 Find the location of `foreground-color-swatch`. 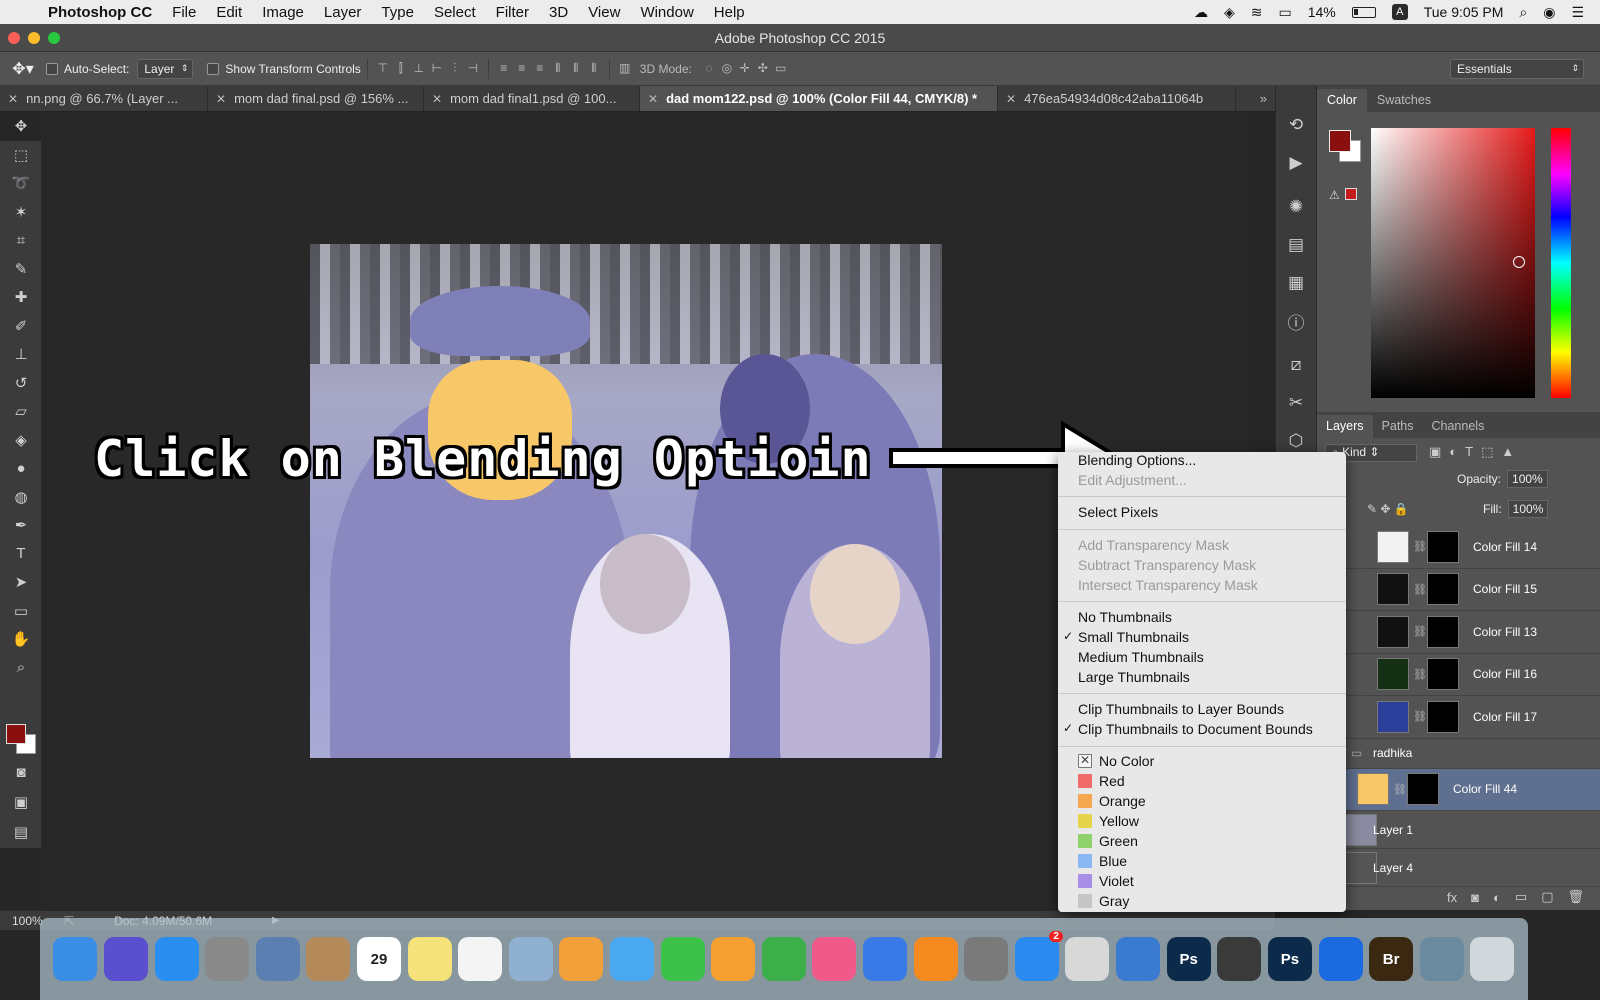

foreground-color-swatch is located at coordinates (16, 734).